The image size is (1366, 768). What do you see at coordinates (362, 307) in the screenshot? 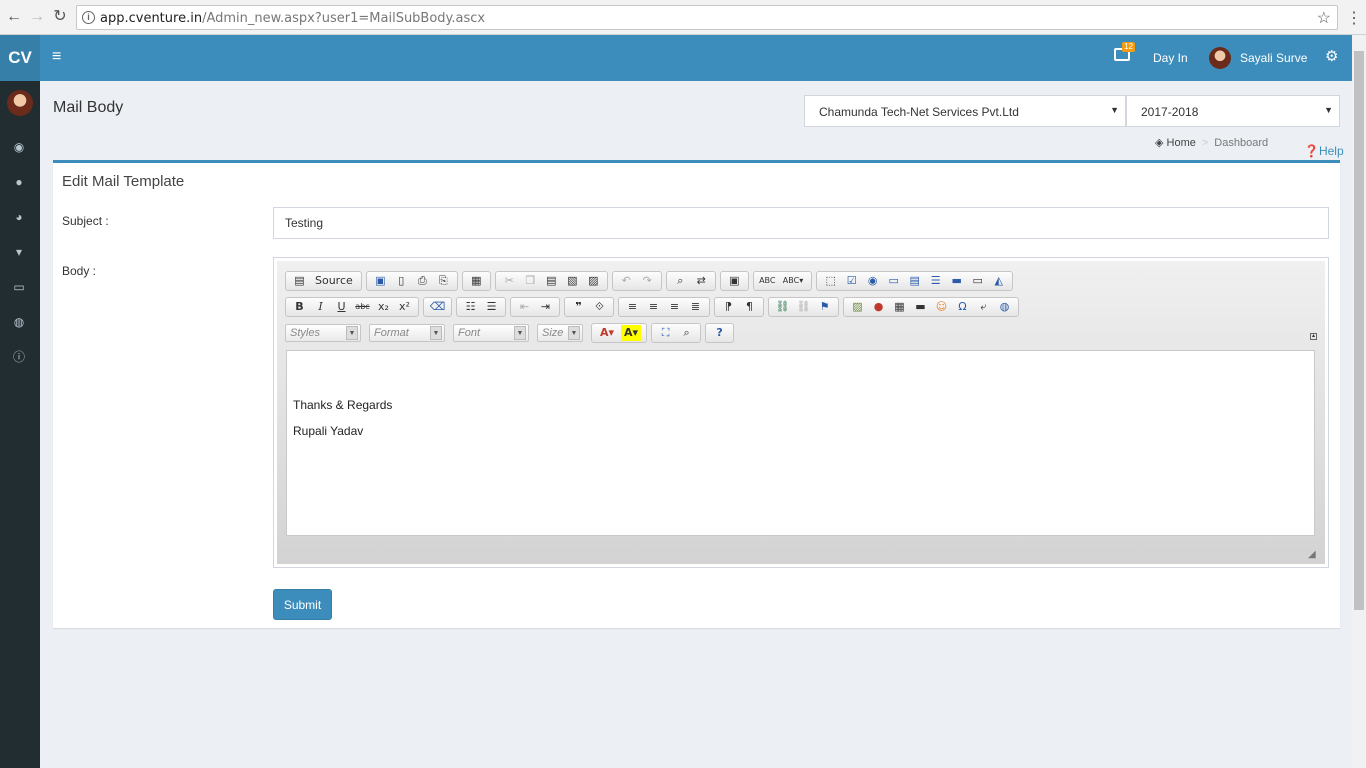
I see `strike-icon: abc` at bounding box center [362, 307].